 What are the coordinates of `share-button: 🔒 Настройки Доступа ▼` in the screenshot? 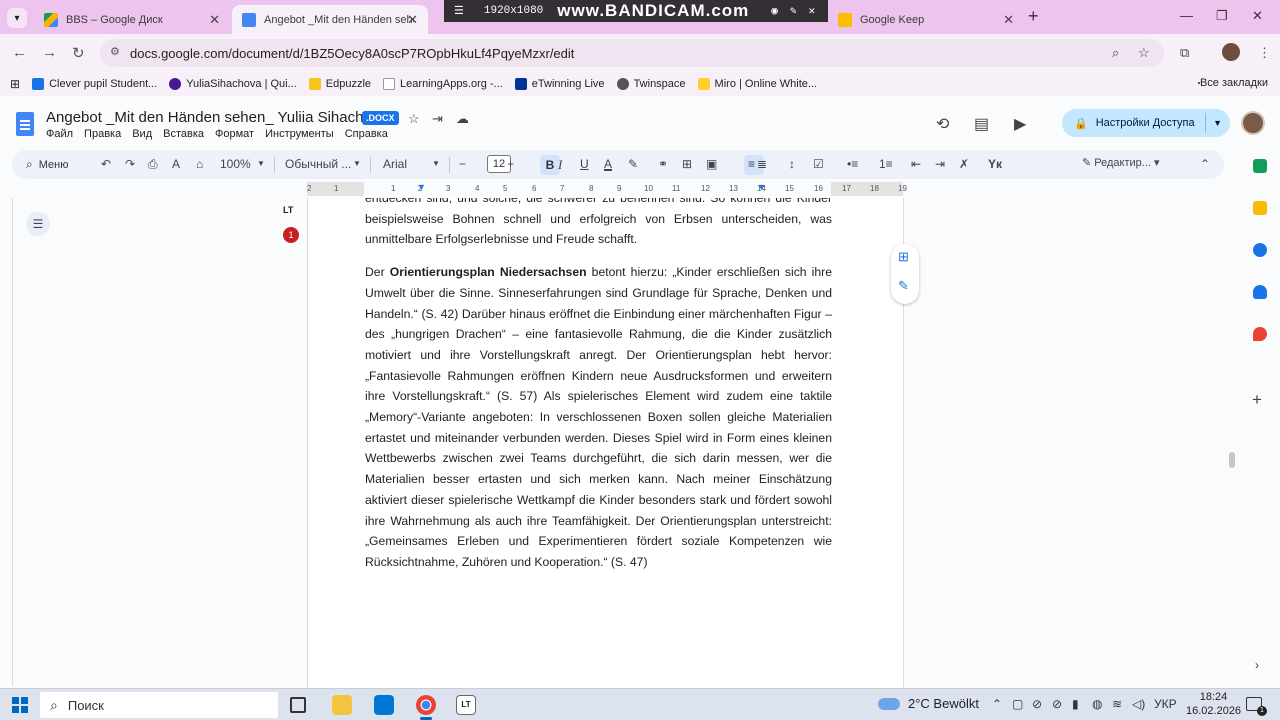 It's located at (1146, 123).